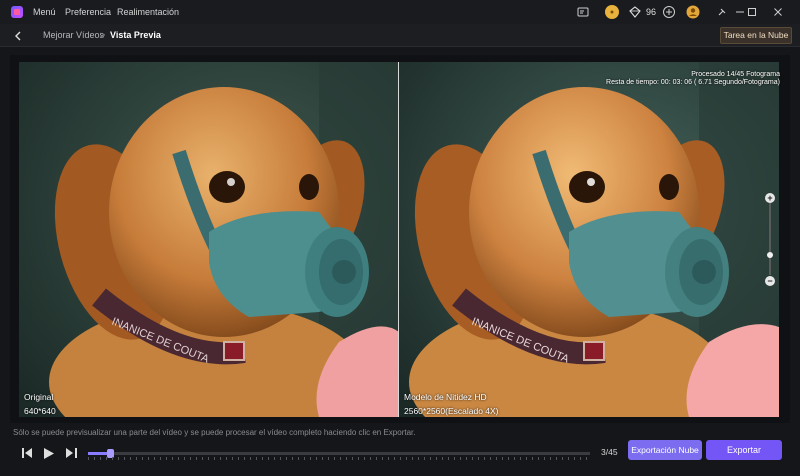 The height and width of the screenshot is (476, 800). What do you see at coordinates (17, 12) in the screenshot?
I see `app-logo` at bounding box center [17, 12].